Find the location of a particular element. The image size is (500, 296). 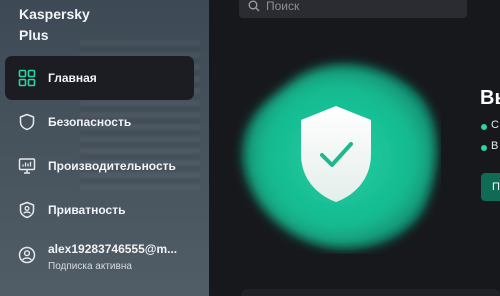

sidebar-item-home: Главная is located at coordinates (99, 78).